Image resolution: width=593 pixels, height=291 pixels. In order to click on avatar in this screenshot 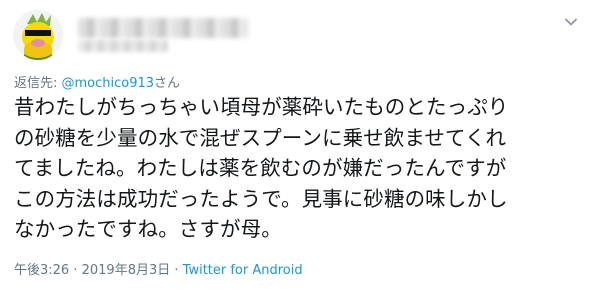, I will do `click(38, 35)`.